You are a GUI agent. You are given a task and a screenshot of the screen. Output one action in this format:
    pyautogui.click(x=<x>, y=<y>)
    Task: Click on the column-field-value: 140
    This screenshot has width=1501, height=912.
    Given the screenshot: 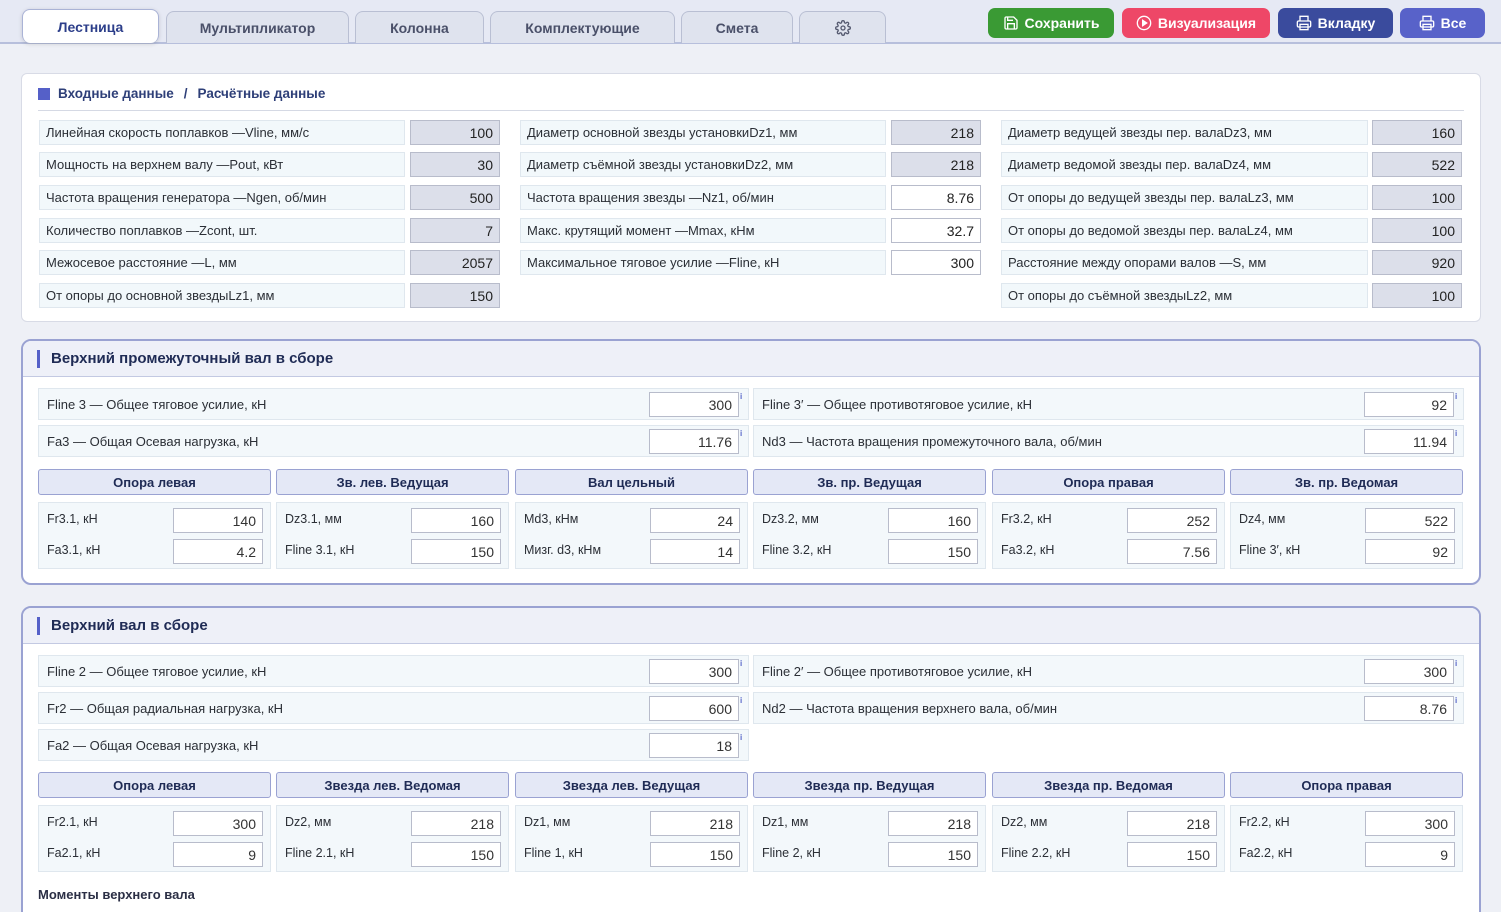 What is the action you would take?
    pyautogui.click(x=218, y=520)
    